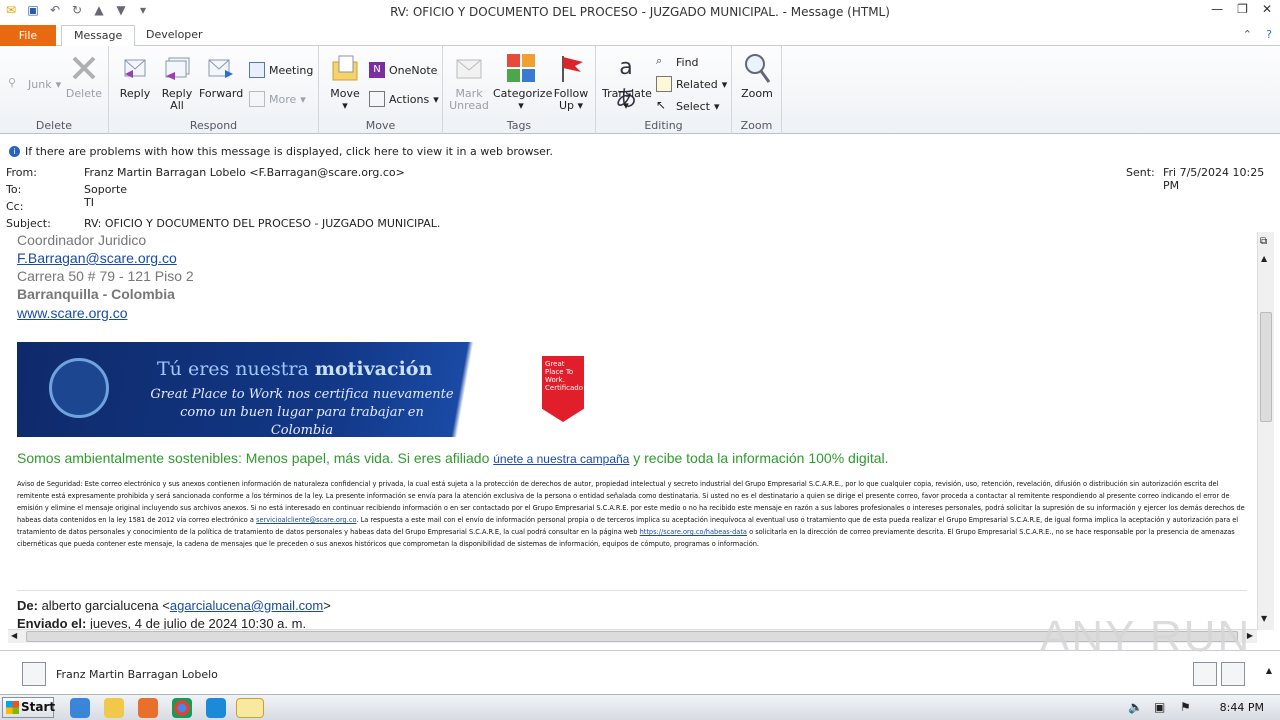 The image size is (1280, 720). Describe the element at coordinates (27, 605) in the screenshot. I see `fw-from-label: De:` at that location.